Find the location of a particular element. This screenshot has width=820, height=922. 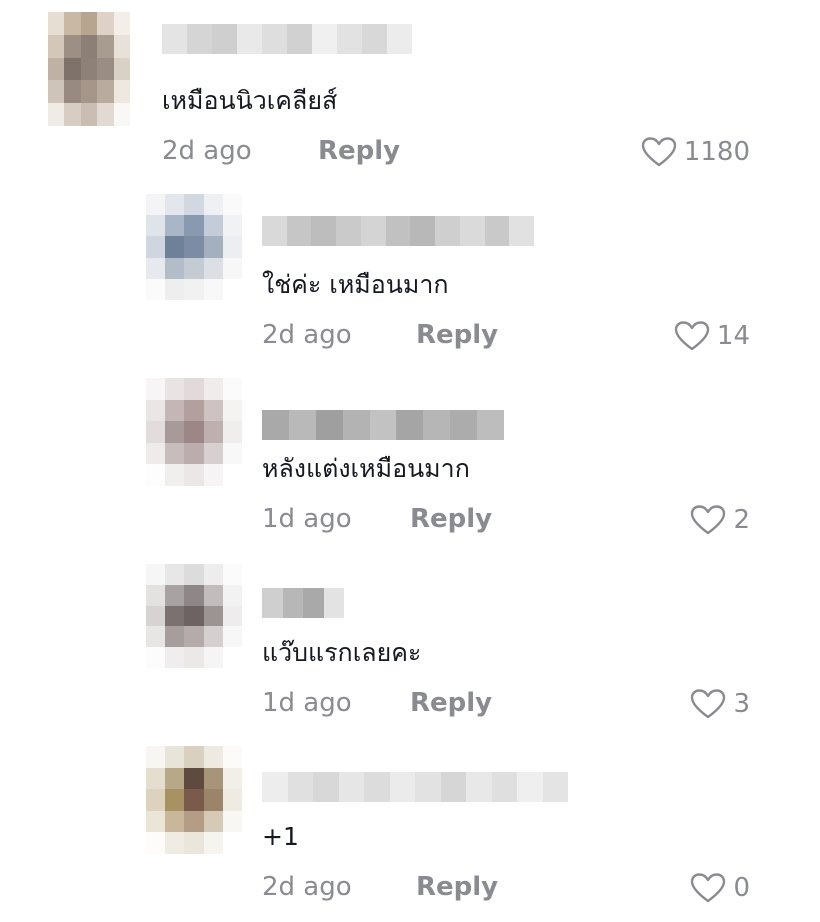

comment-text: +1 is located at coordinates (280, 836).